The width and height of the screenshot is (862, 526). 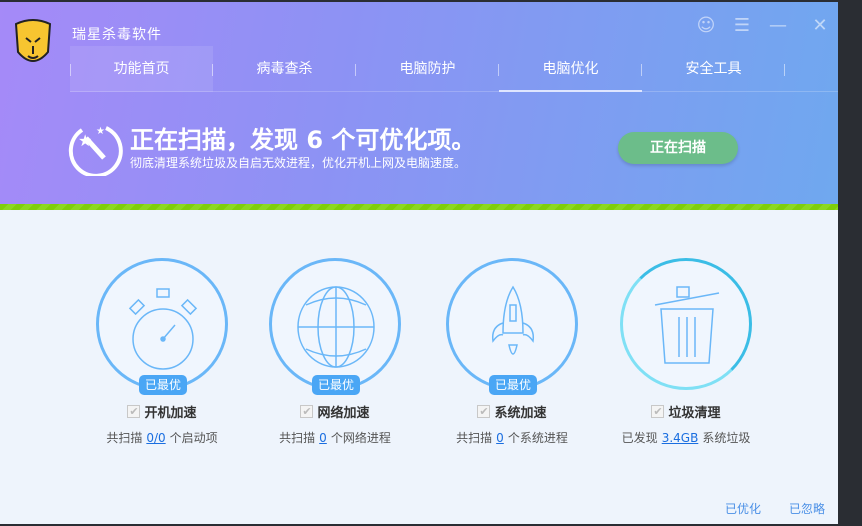 I want to click on startup-ring: 已最优, so click(x=162, y=326).